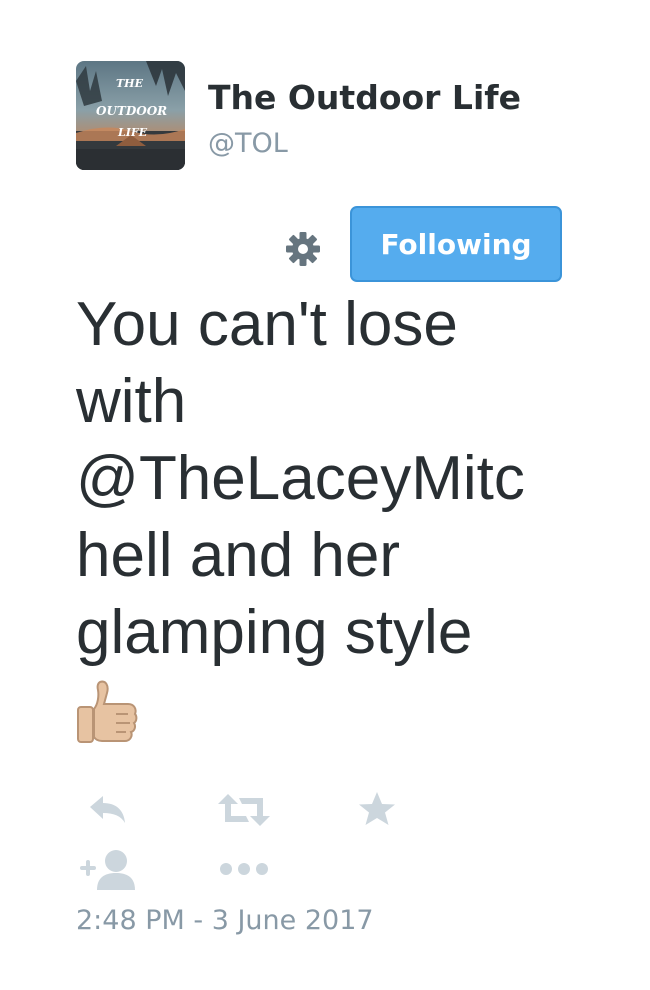 This screenshot has width=650, height=990. What do you see at coordinates (225, 920) in the screenshot?
I see `tweet-timestamp: 2:48 PM - 3 June 2017` at bounding box center [225, 920].